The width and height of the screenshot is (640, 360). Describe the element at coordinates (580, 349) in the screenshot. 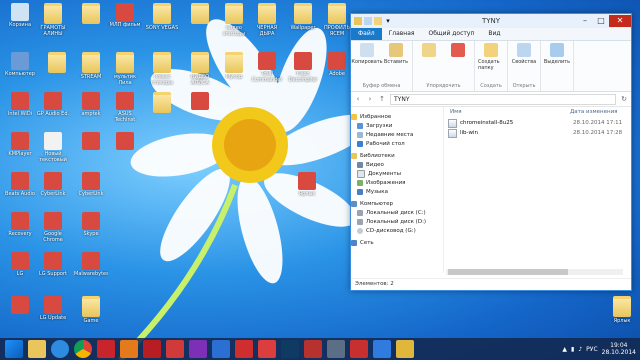

I see `volume-tray-icon: ♪` at that location.